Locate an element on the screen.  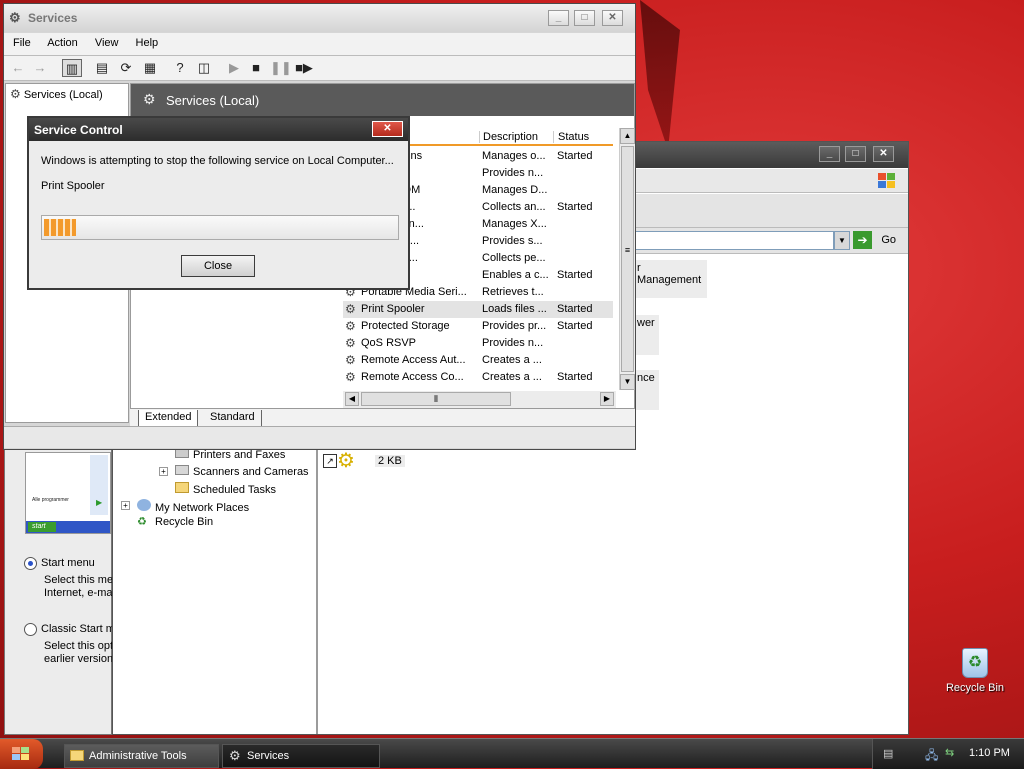
services-close-button: ✕ is located at coordinates (612, 18).